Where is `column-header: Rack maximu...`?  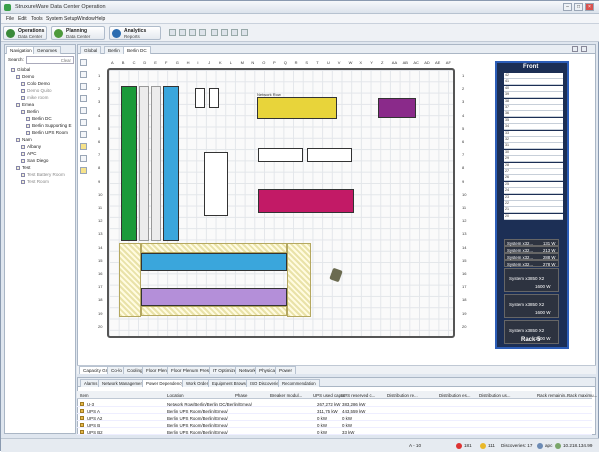
column-header: Rack maximu... is located at coordinates (582, 395).